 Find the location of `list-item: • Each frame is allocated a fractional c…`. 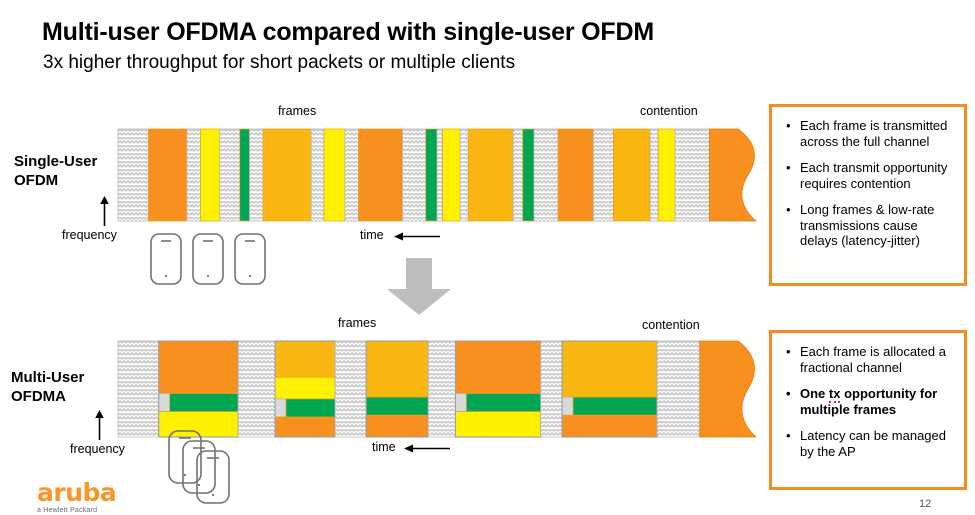

list-item: • Each frame is allocated a fractional c… is located at coordinates (868, 359).